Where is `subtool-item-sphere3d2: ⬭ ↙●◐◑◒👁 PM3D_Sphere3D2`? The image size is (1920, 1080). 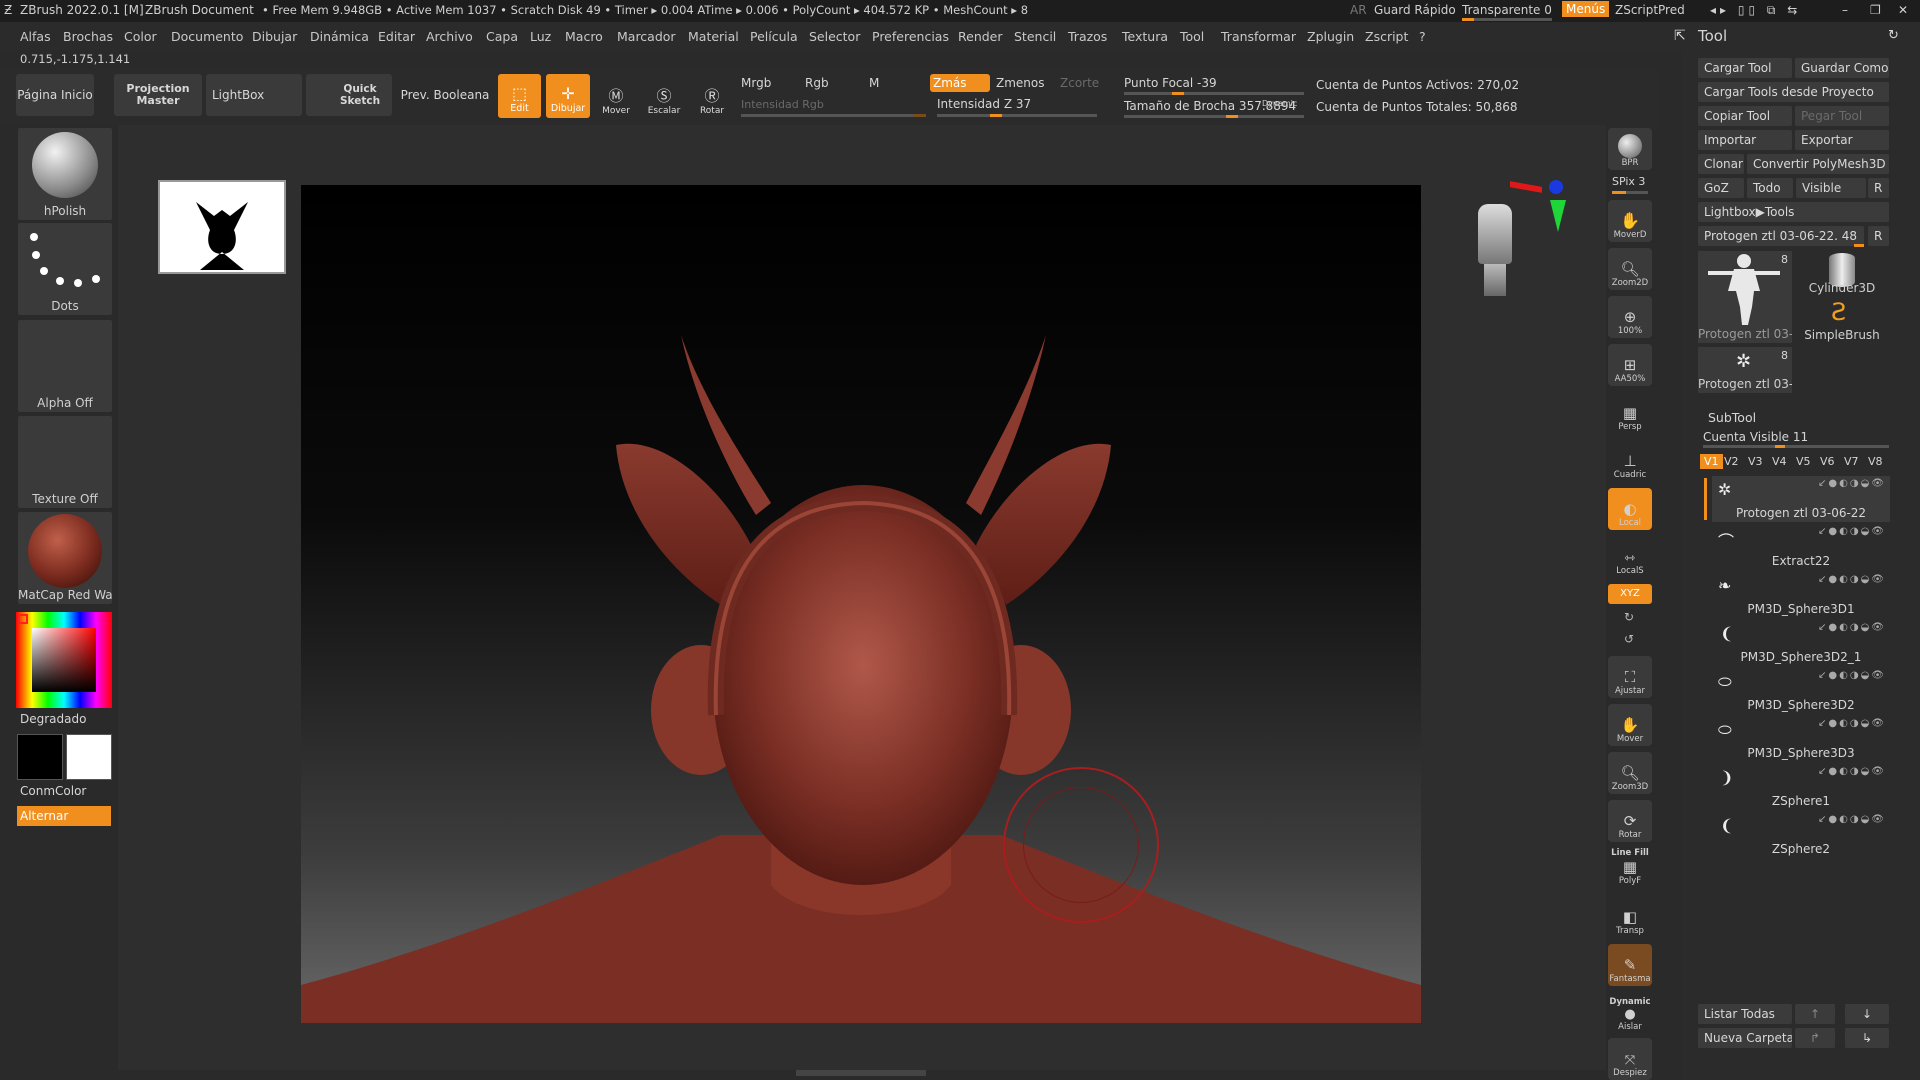
subtool-item-sphere3d2: ⬭ ↙●◐◑◒👁 PM3D_Sphere3D2 is located at coordinates (1801, 691).